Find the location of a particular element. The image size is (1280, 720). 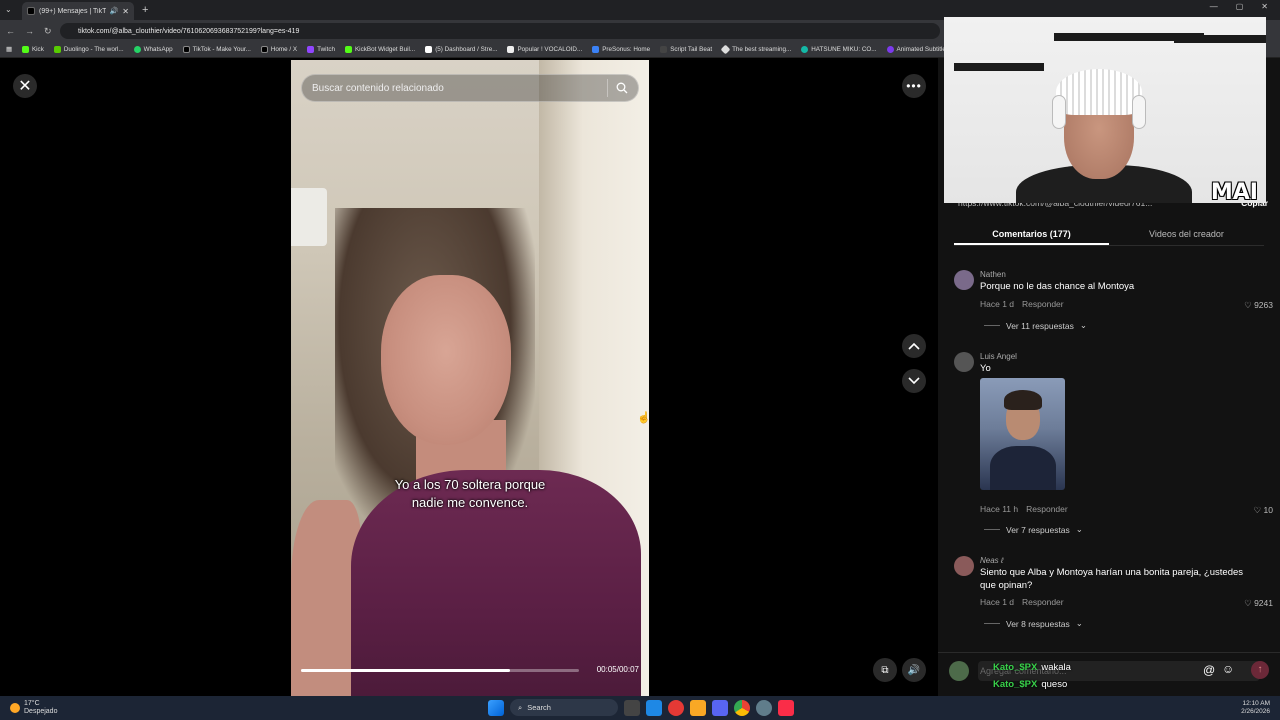

clock-time: 12:10 AM is located at coordinates (1256, 703).